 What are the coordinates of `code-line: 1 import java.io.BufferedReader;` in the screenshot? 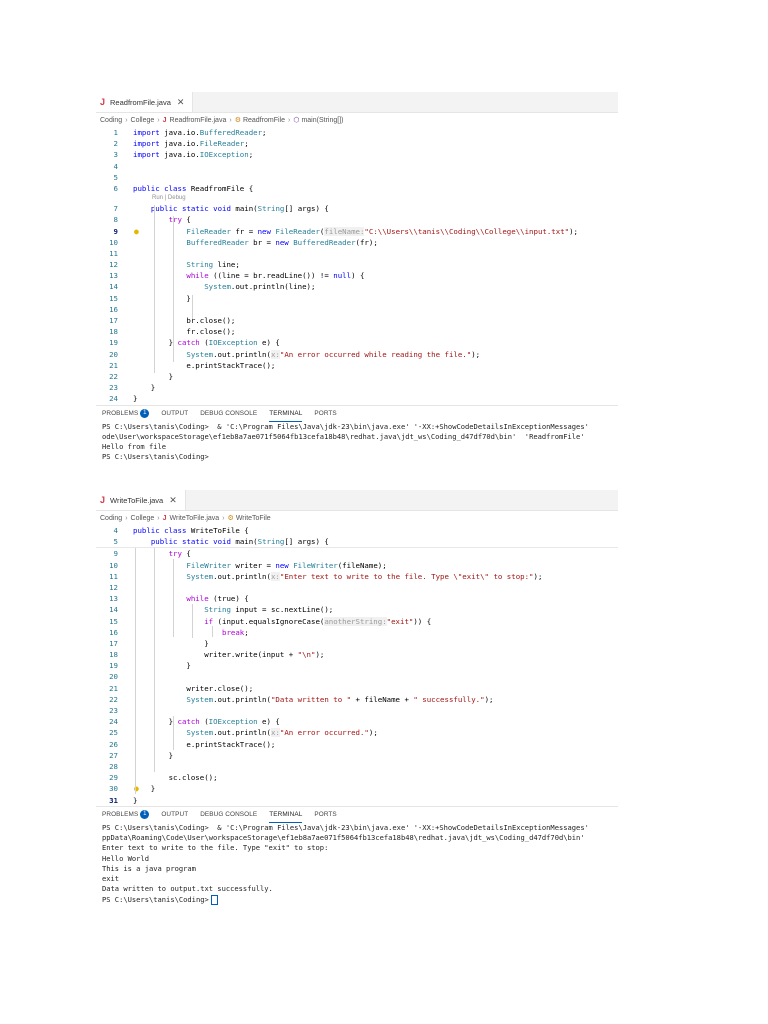 It's located at (357, 132).